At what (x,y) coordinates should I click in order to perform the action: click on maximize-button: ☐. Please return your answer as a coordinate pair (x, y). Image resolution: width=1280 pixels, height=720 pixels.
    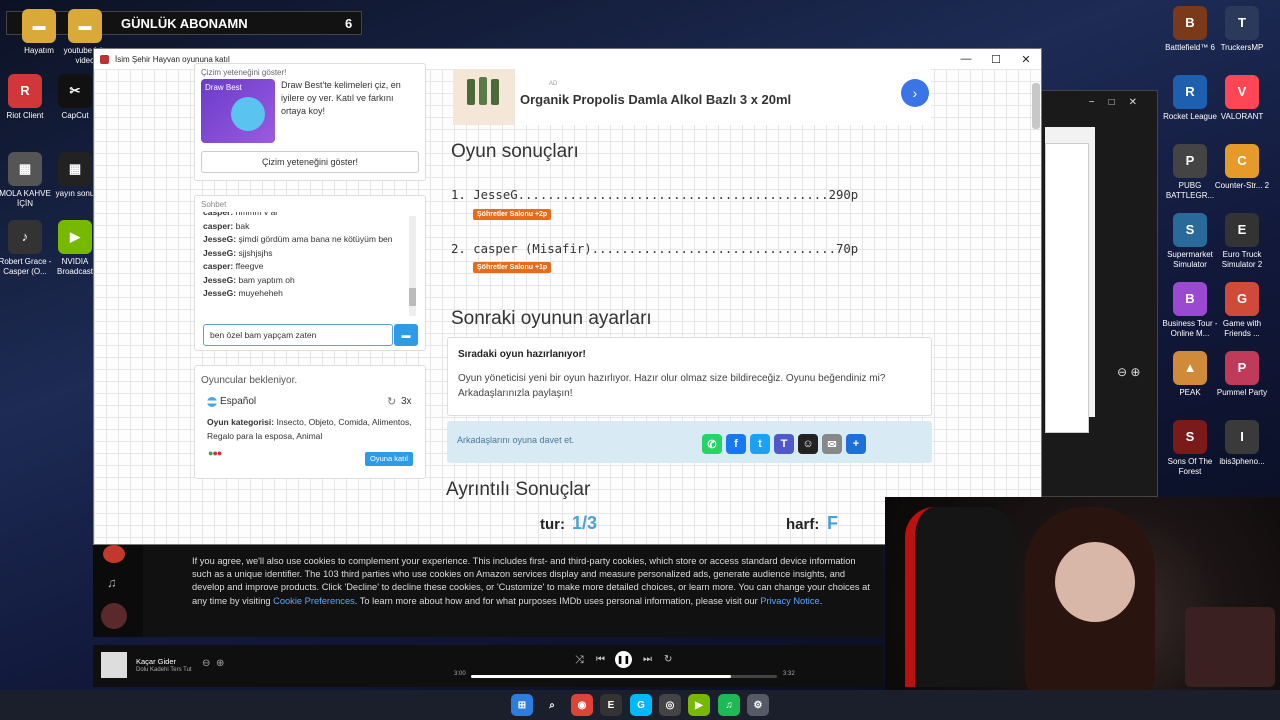
    Looking at the image, I should click on (996, 59).